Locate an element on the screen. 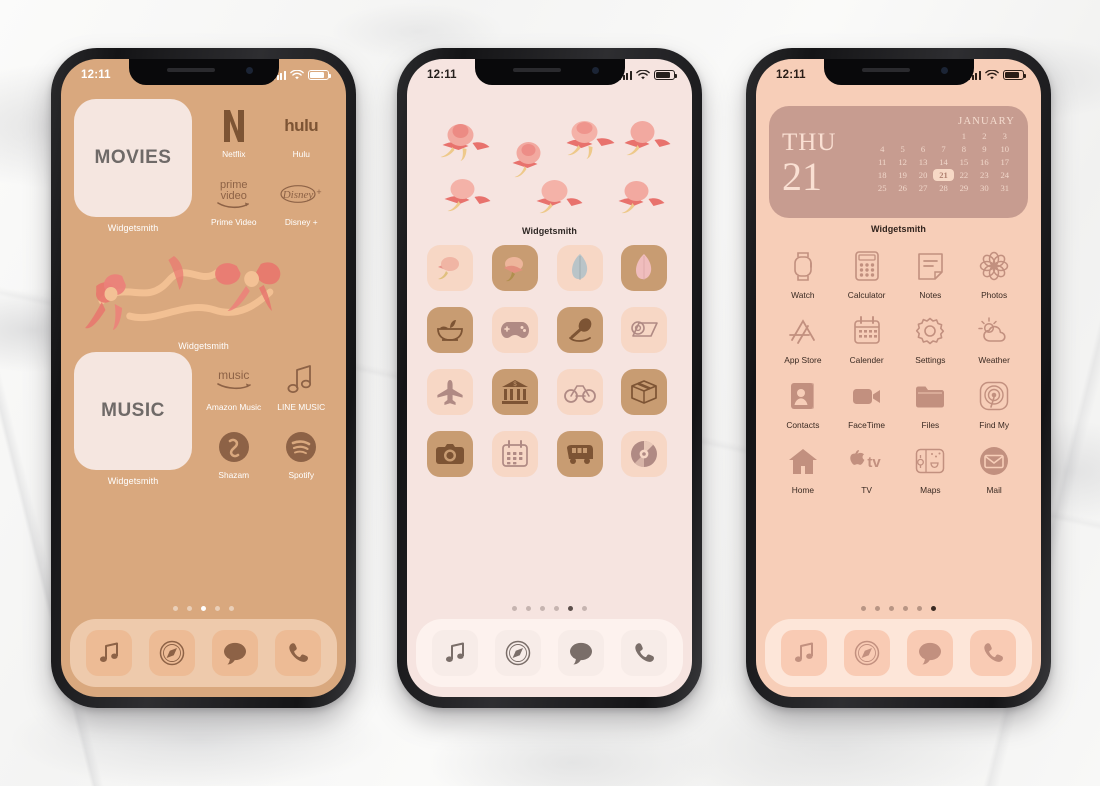 The height and width of the screenshot is (786, 1100). app-tile-pink-leaf is located at coordinates (644, 268).